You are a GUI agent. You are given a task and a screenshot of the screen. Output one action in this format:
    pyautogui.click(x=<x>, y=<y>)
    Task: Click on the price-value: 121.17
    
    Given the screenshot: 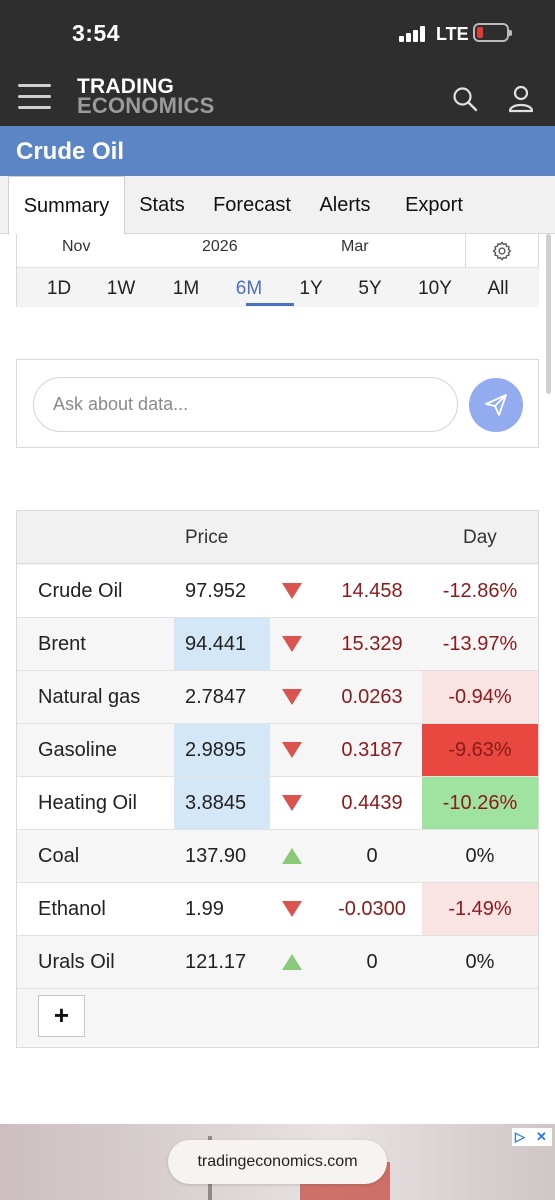 What is the action you would take?
    pyautogui.click(x=216, y=962)
    